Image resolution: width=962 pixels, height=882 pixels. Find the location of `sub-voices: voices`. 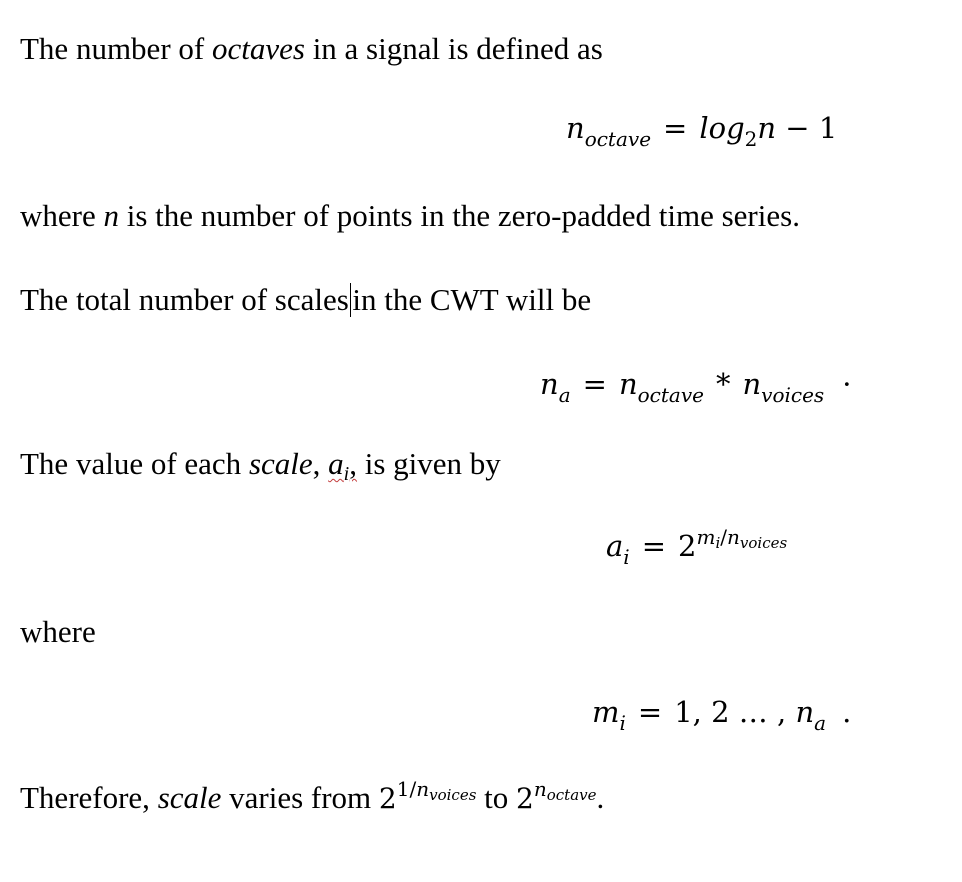

sub-voices: voices is located at coordinates (793, 395).